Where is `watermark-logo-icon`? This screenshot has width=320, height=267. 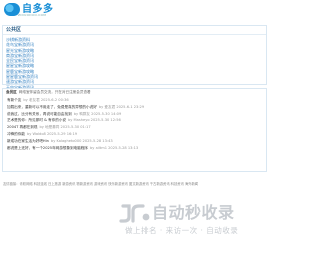 watermark-logo-icon is located at coordinates (134, 213).